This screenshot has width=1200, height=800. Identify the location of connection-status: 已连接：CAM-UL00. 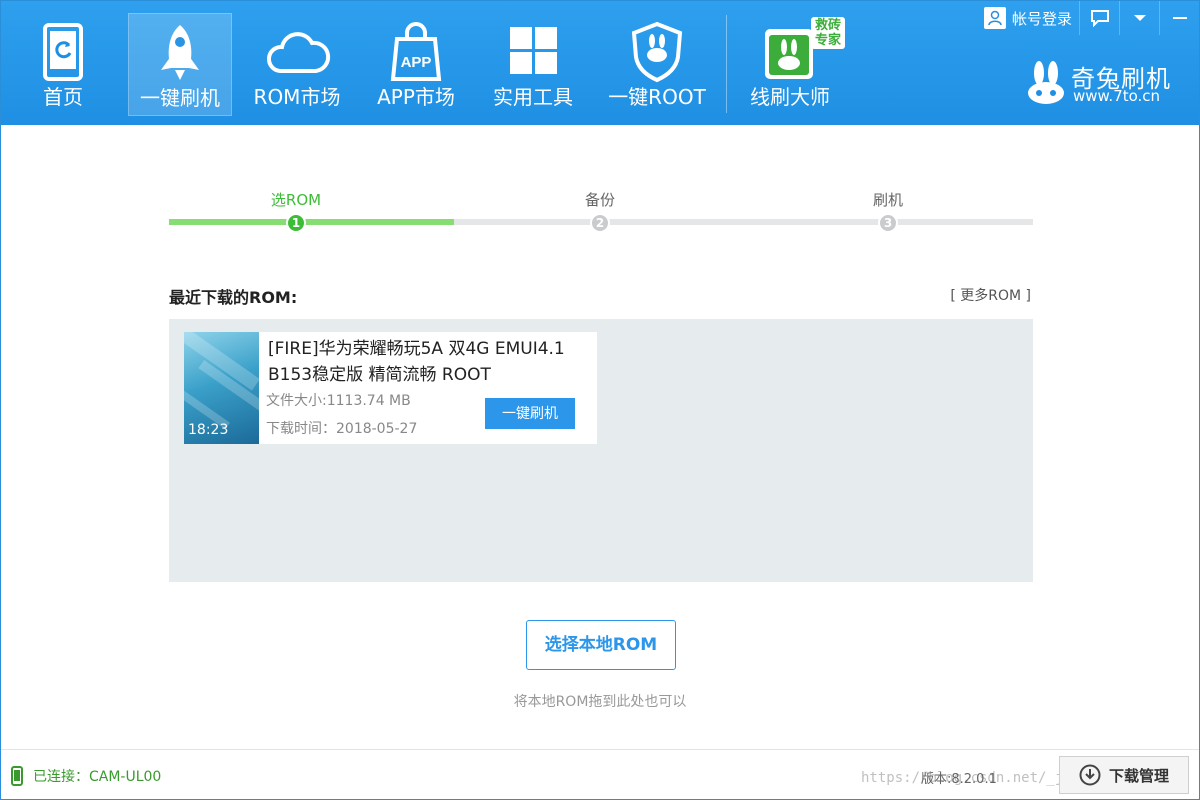
(86, 776).